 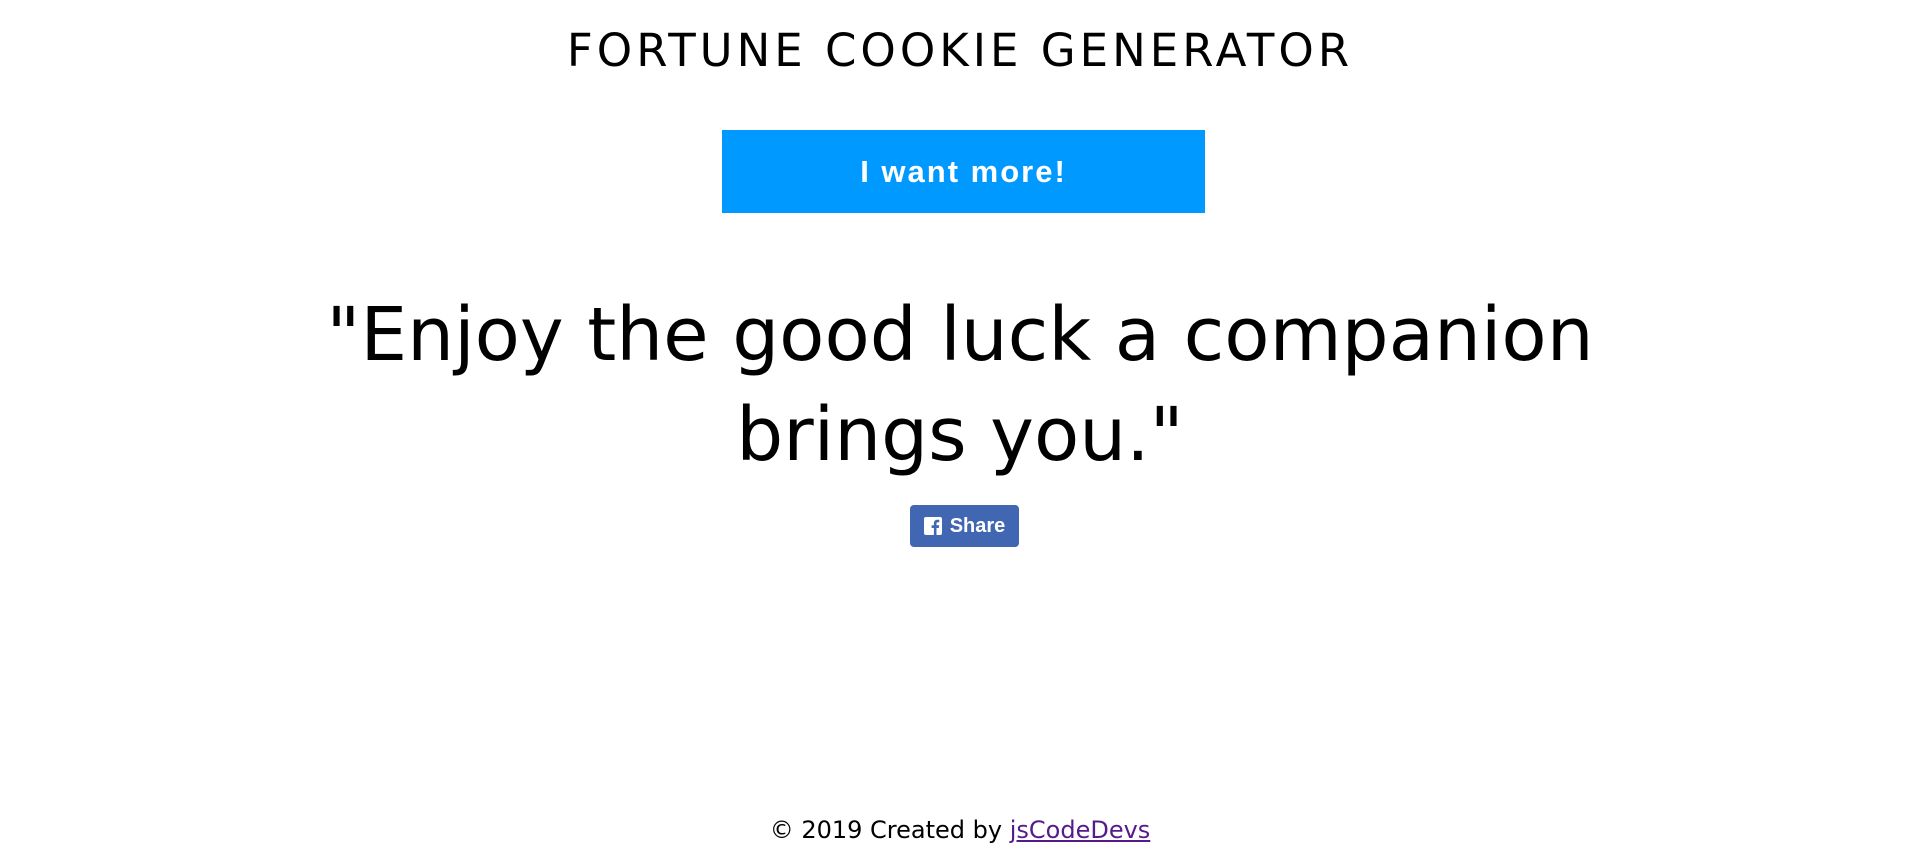 I want to click on facebook-icon, so click(x=932, y=526).